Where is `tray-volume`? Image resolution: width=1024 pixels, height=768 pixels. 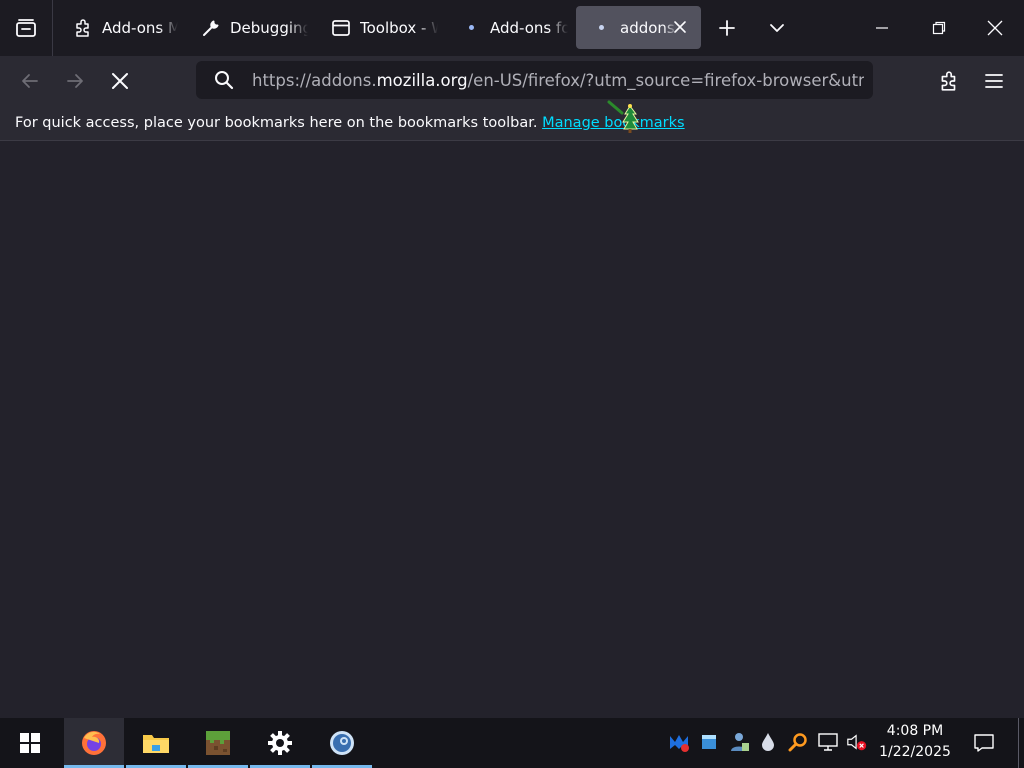 tray-volume is located at coordinates (857, 742).